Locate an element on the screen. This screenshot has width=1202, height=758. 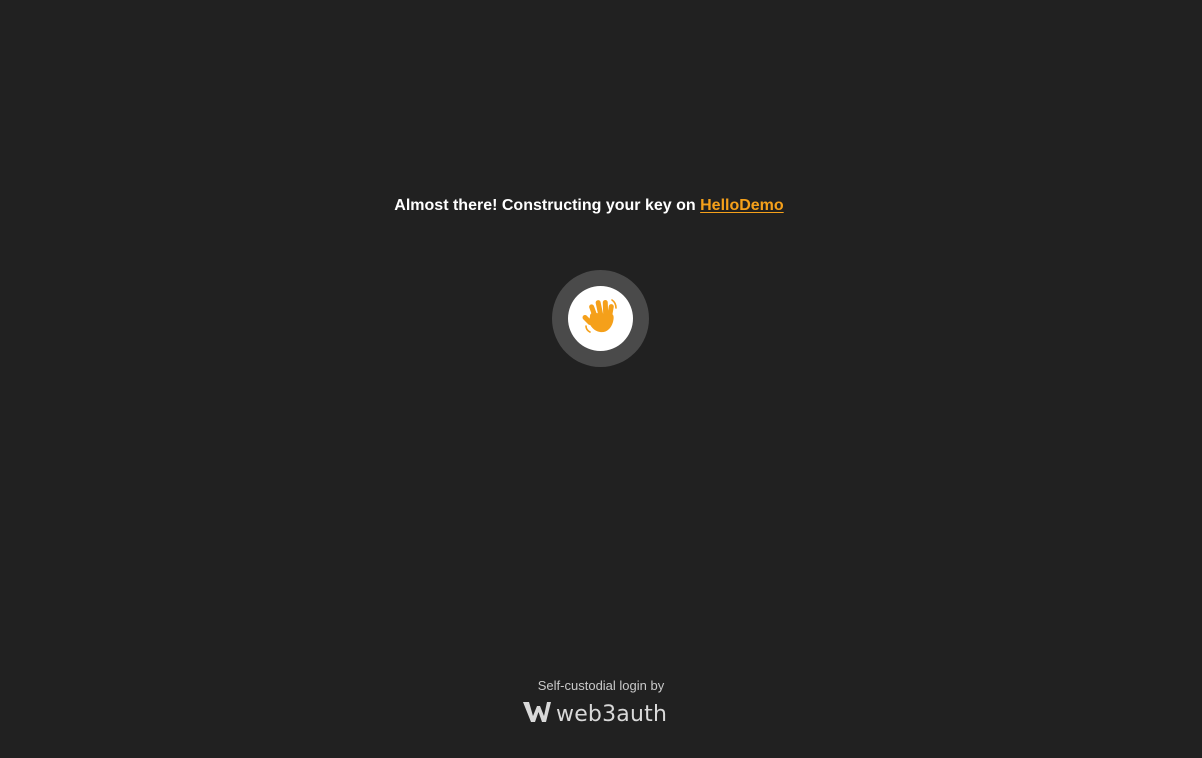
app-name-link: HelloDemo is located at coordinates (742, 205).